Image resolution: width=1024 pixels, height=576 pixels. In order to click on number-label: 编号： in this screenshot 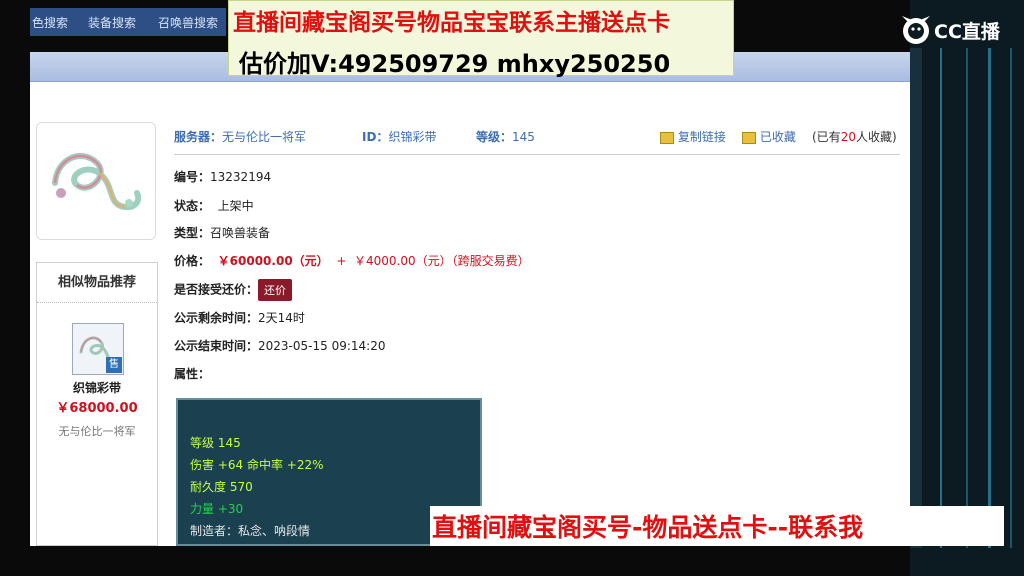, I will do `click(192, 177)`.